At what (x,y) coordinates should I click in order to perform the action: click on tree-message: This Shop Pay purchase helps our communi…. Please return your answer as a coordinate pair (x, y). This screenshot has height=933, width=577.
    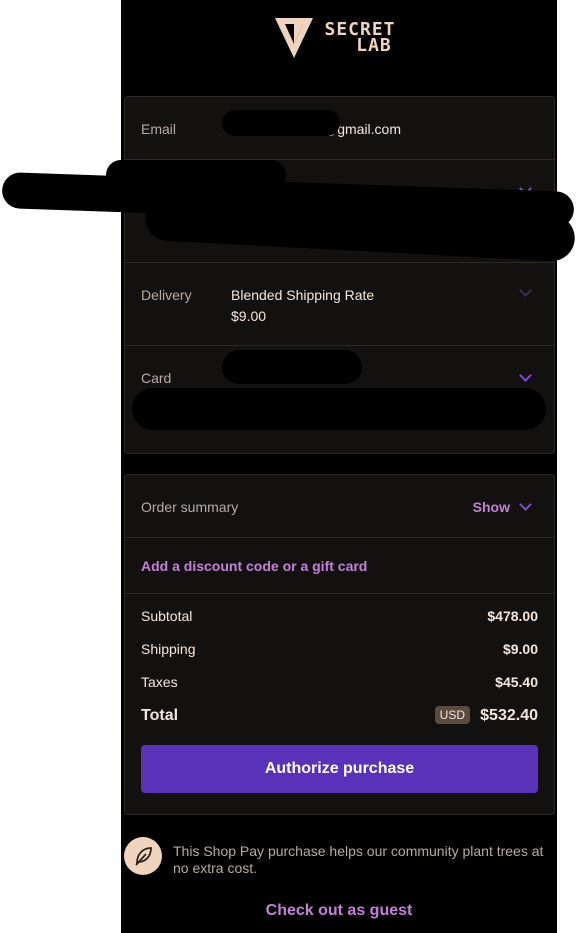
    Looking at the image, I should click on (358, 859).